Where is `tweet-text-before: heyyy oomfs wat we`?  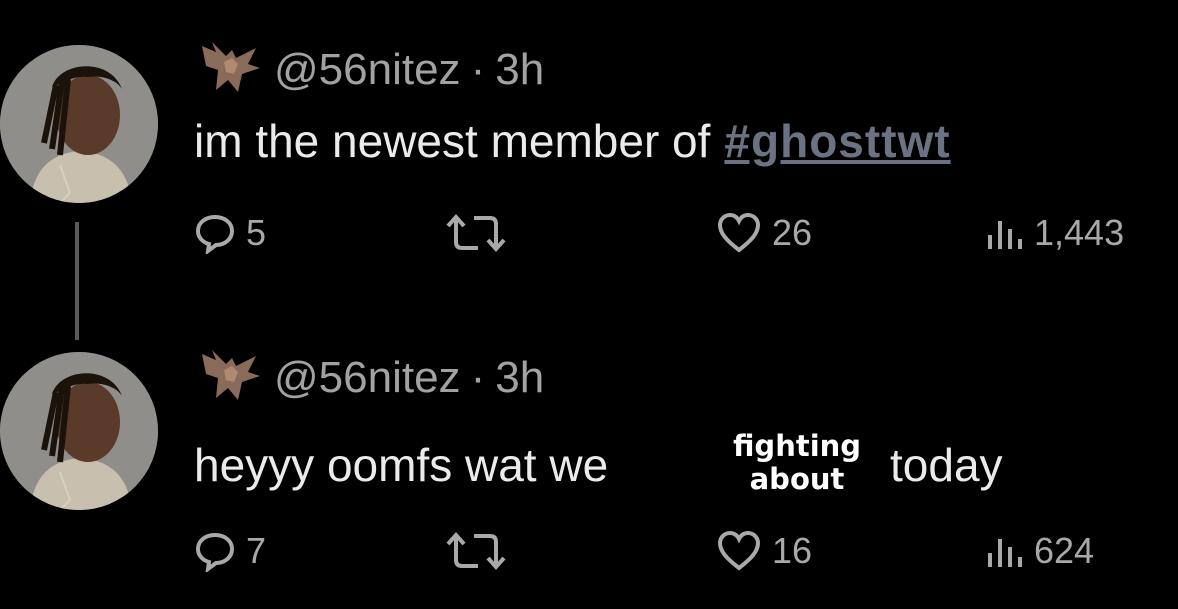 tweet-text-before: heyyy oomfs wat we is located at coordinates (401, 465).